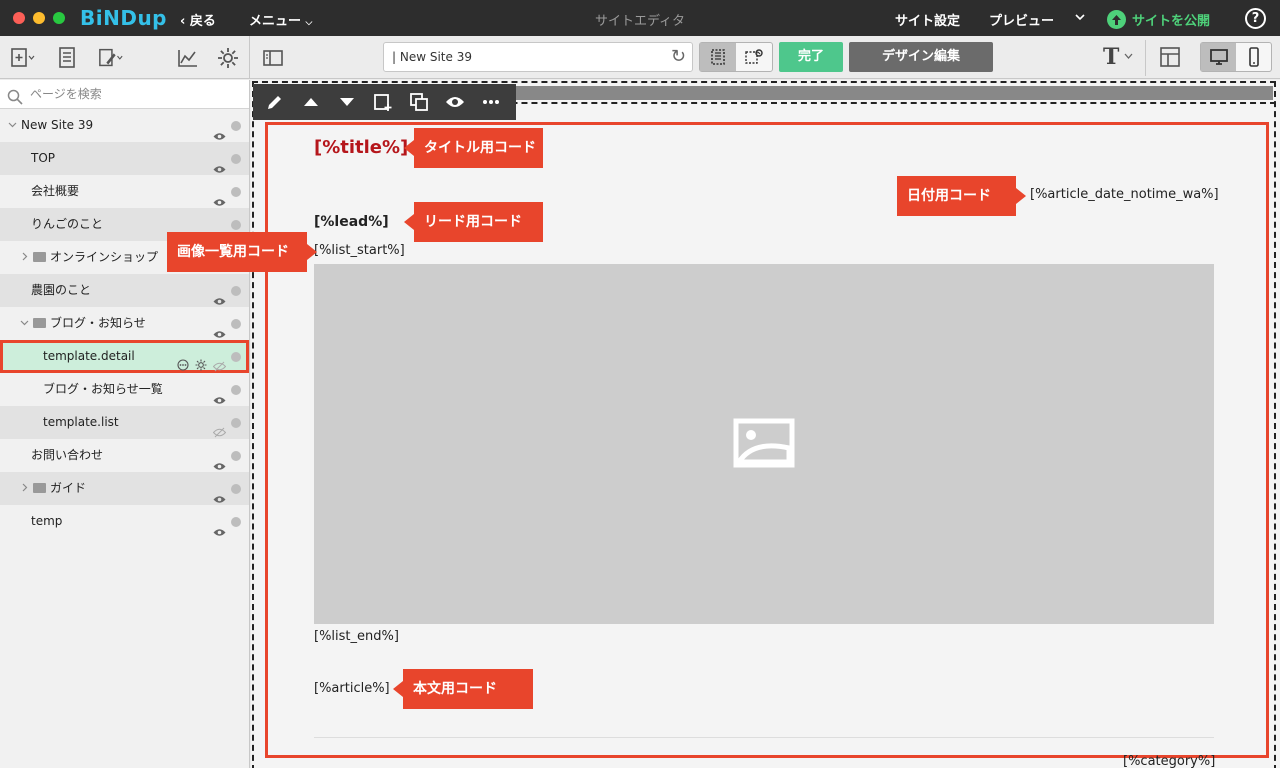  Describe the element at coordinates (124, 455) in the screenshot. I see `sidebar-item-contact: お問い合わせ` at that location.